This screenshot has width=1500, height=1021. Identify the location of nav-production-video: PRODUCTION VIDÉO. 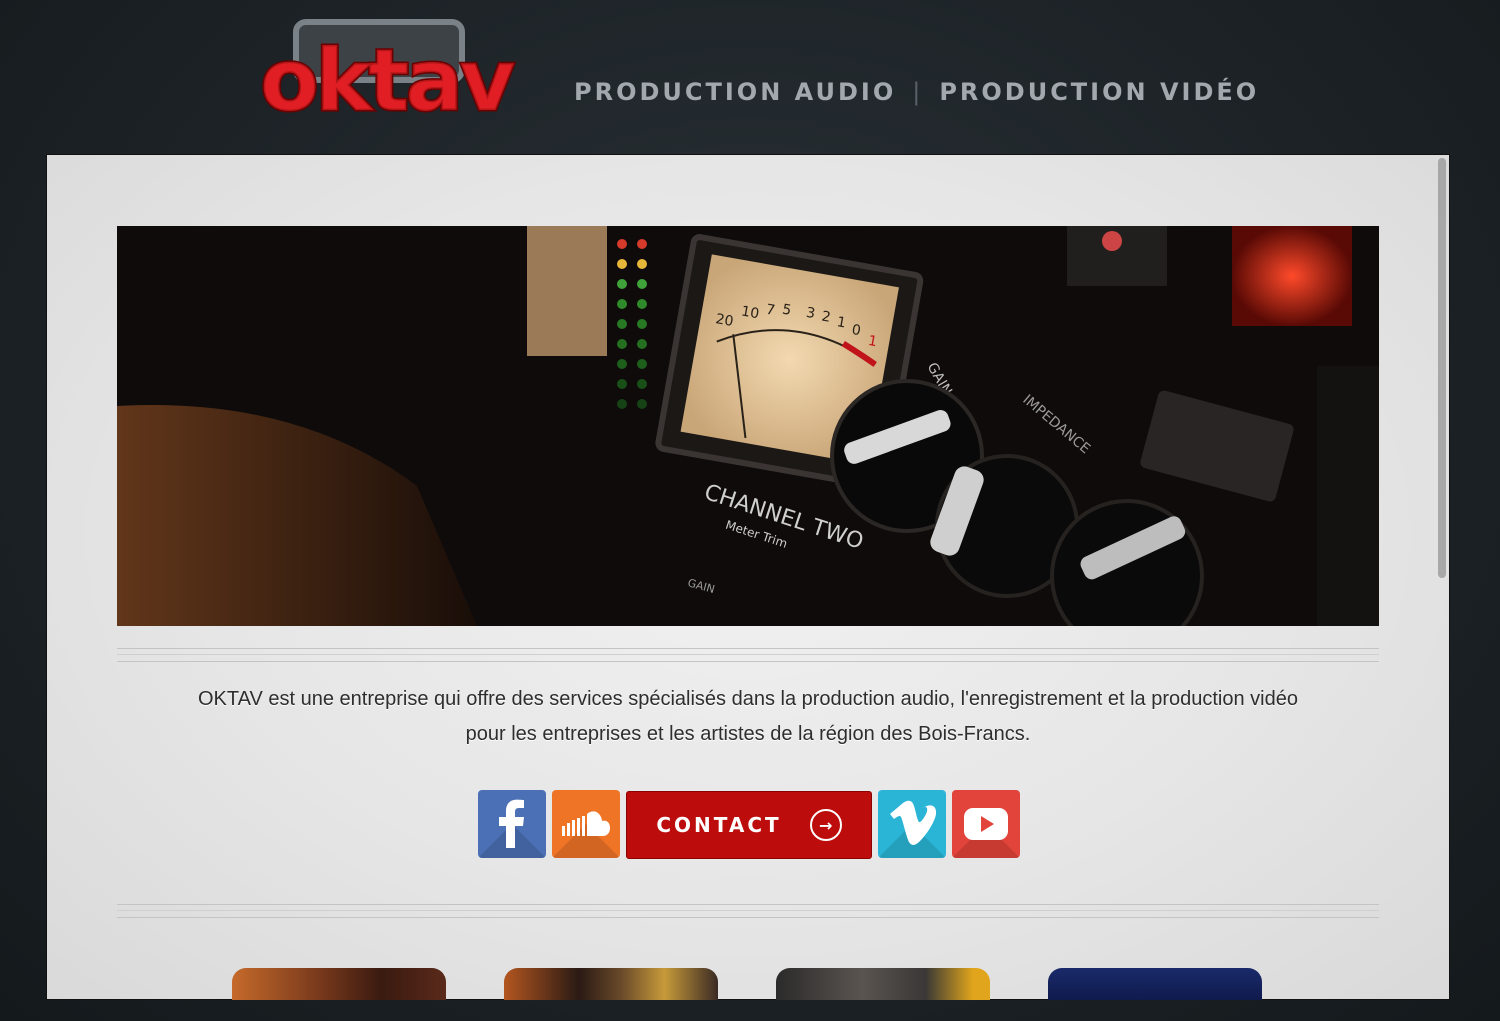
(1099, 92).